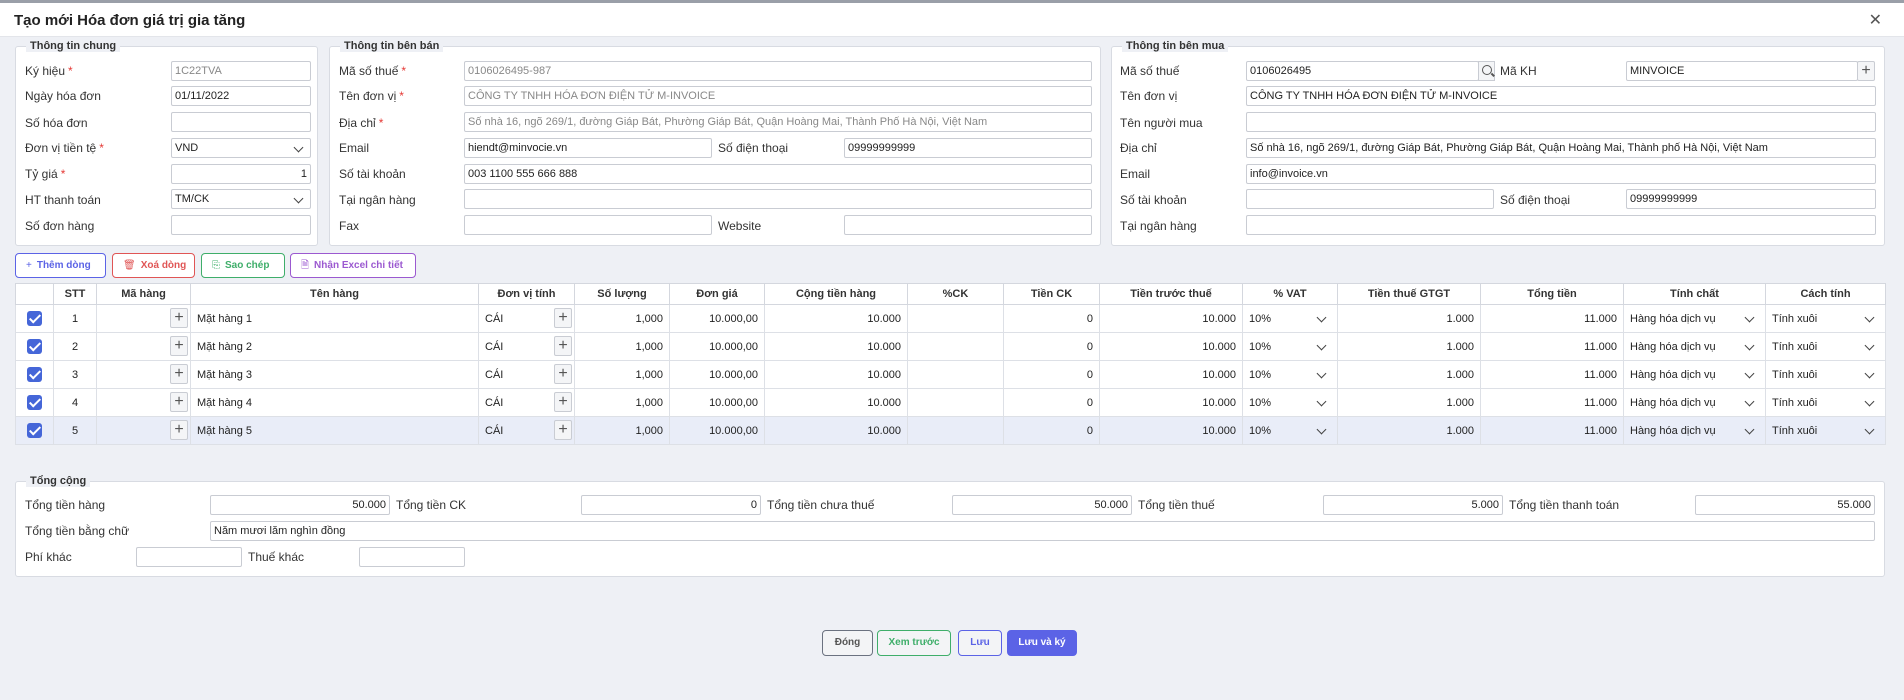 This screenshot has height=700, width=1904. I want to click on buyer-sdt-input: 09999999999, so click(1751, 199).